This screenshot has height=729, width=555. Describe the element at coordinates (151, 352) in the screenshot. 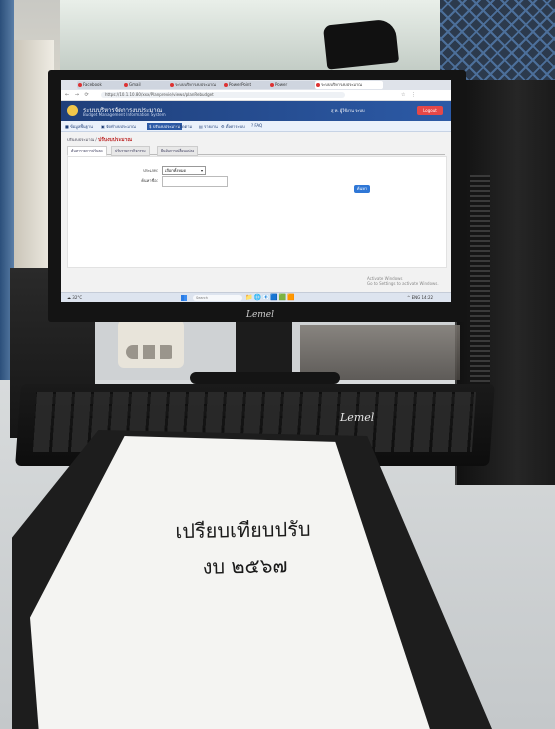

I see `desk-device-buttons` at that location.